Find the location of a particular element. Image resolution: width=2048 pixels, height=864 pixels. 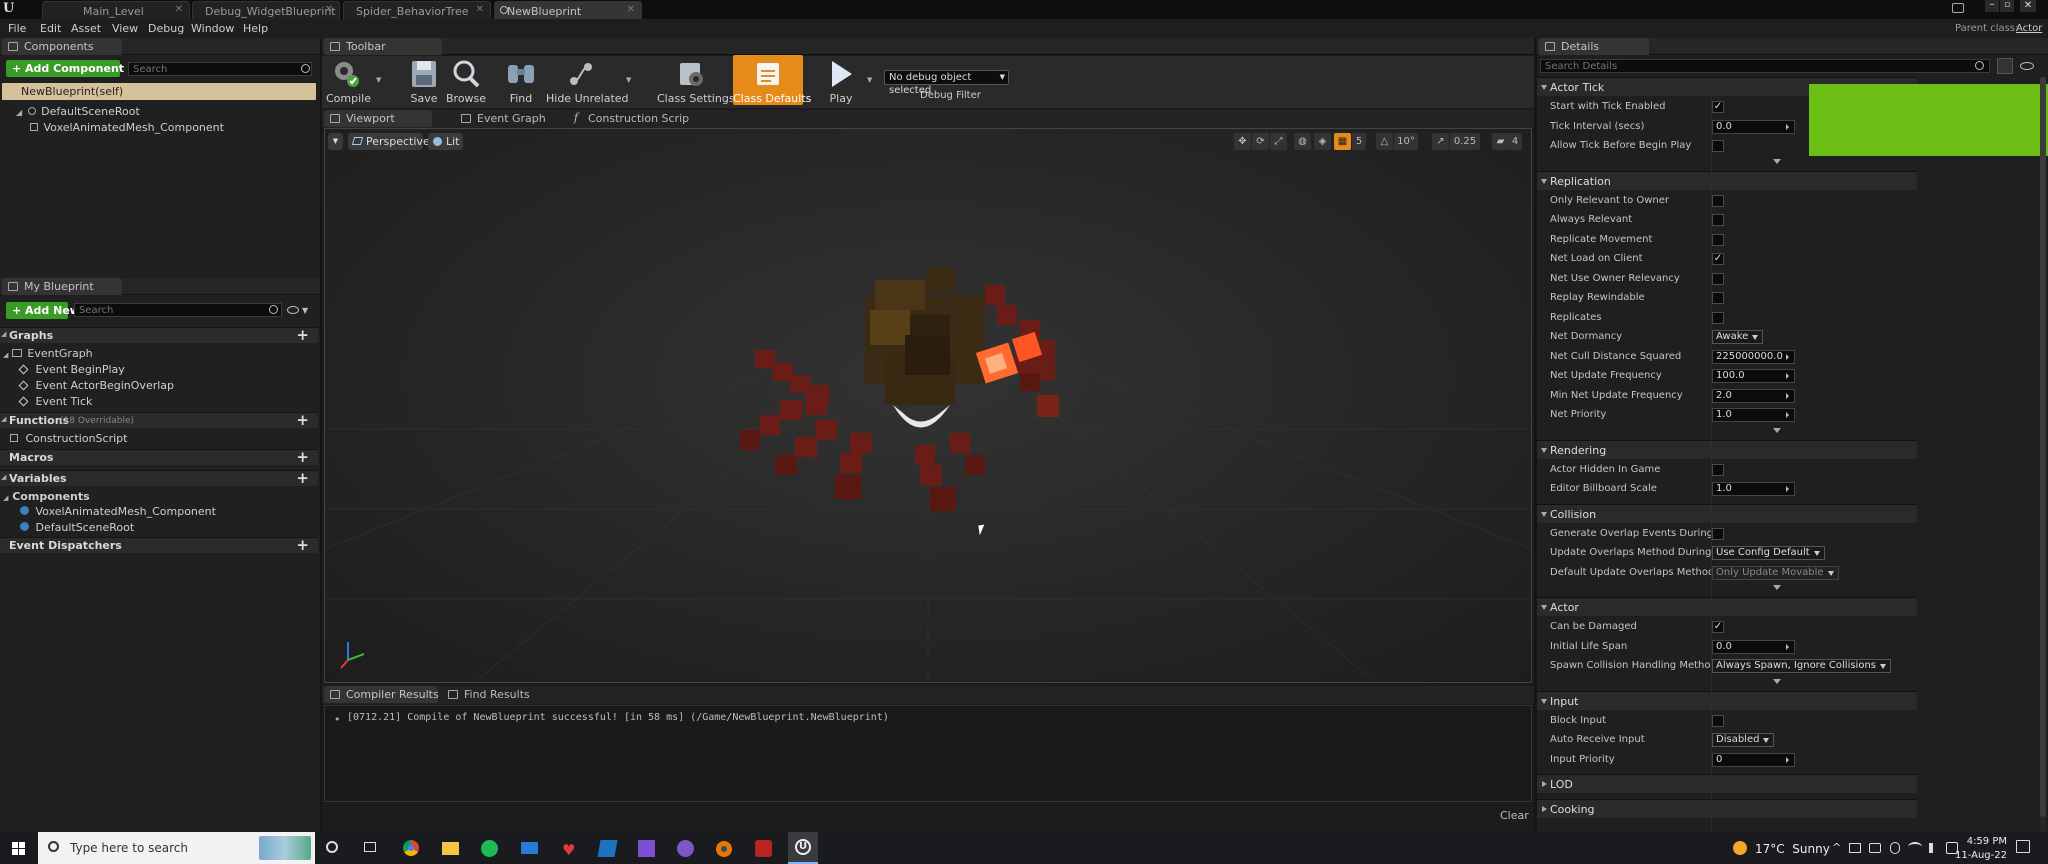

details-section-input: Input is located at coordinates (1727, 700).